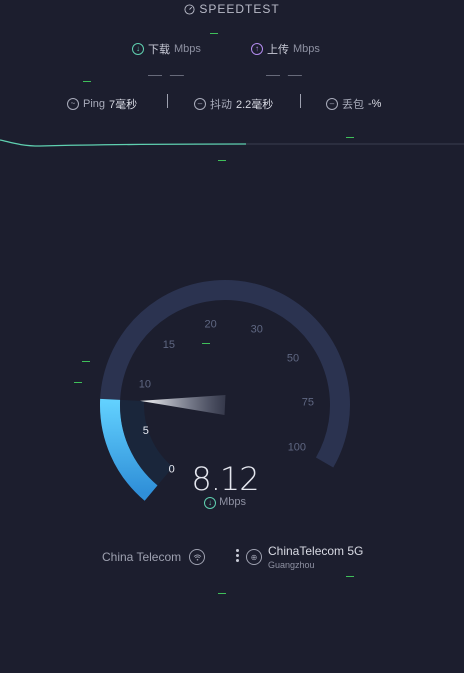 The image size is (464, 673). What do you see at coordinates (225, 479) in the screenshot?
I see `speed-value: 8.12` at bounding box center [225, 479].